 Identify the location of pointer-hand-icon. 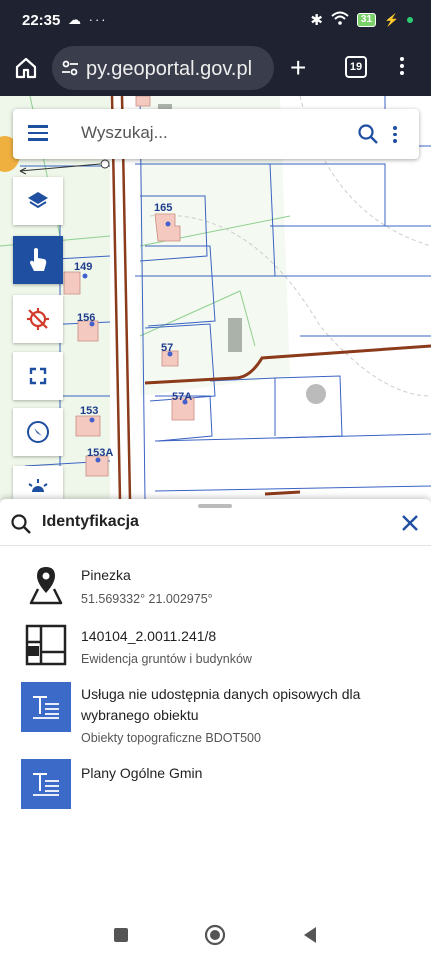
(38, 259).